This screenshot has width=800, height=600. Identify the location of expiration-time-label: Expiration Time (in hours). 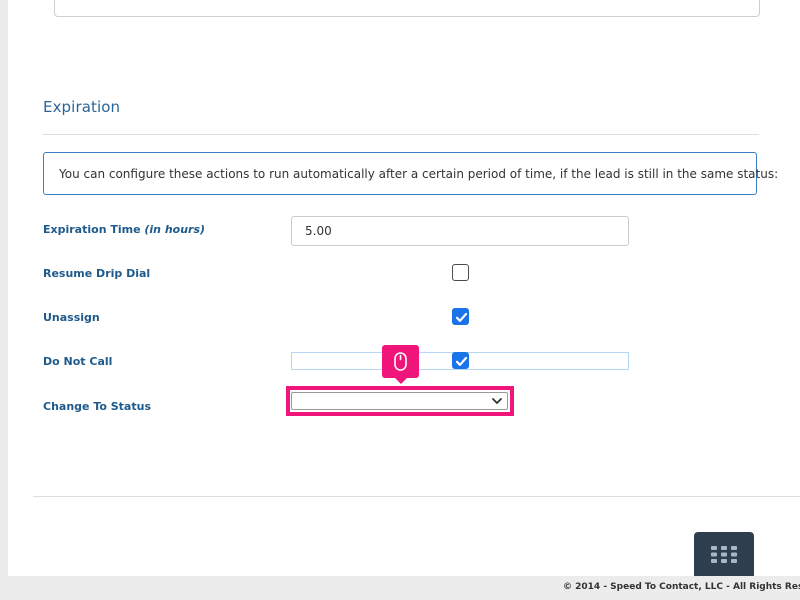
(124, 229).